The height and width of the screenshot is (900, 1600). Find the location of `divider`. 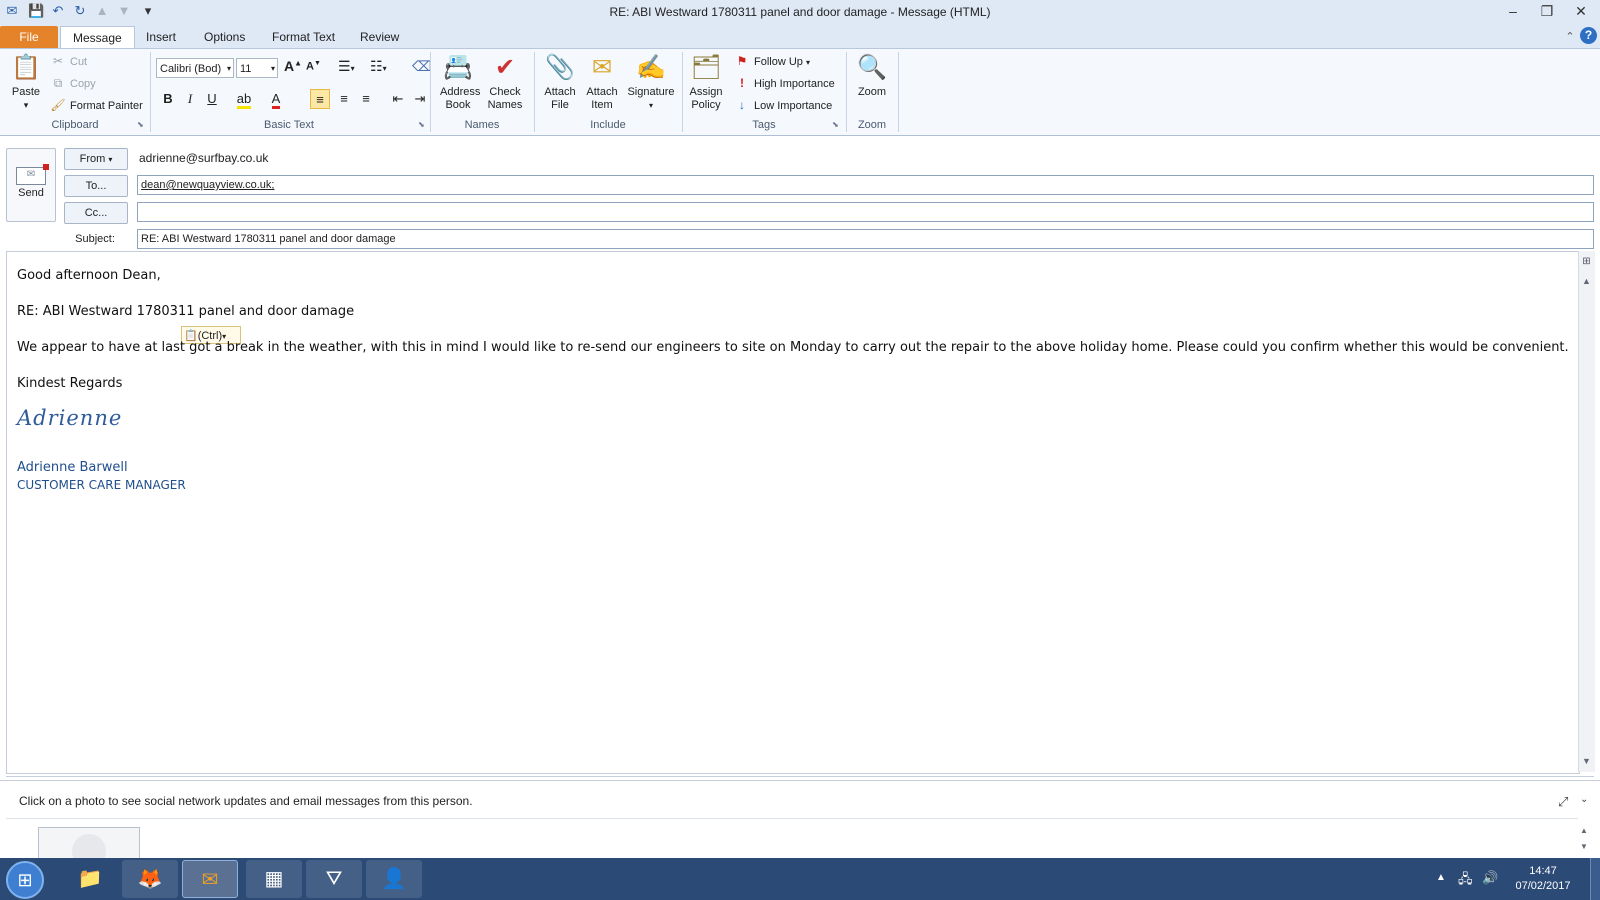

divider is located at coordinates (792, 818).